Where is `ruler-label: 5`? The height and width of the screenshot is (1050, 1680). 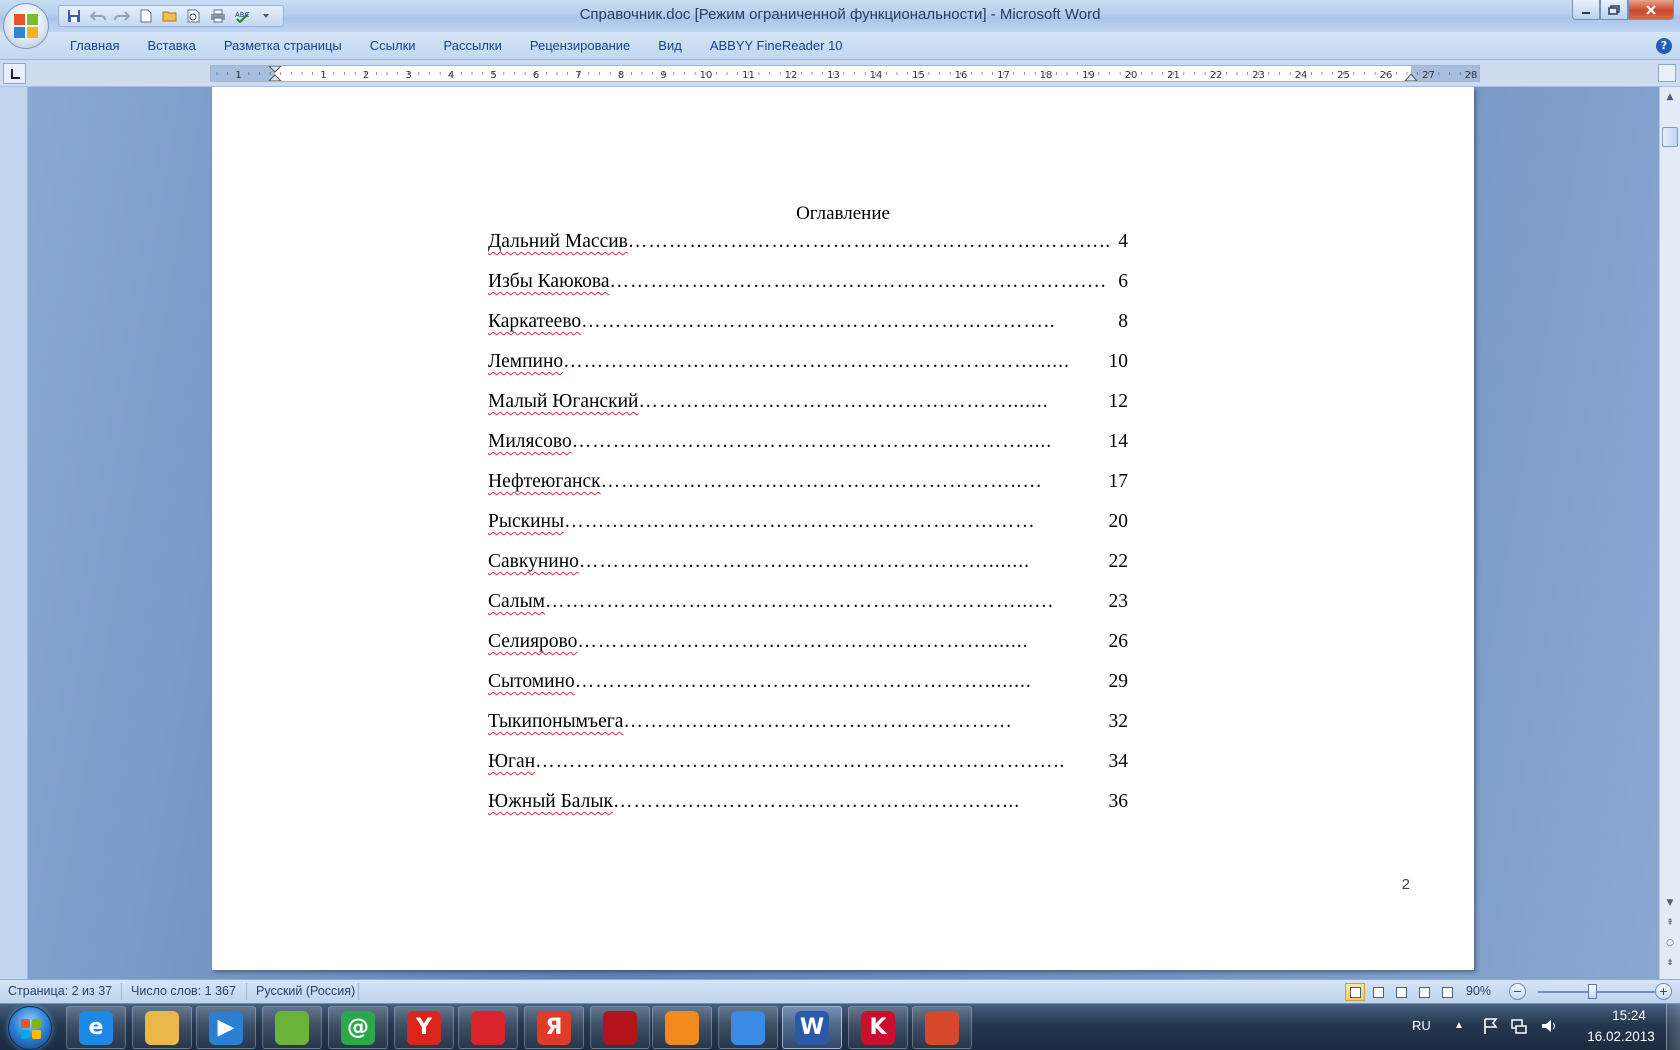 ruler-label: 5 is located at coordinates (493, 75).